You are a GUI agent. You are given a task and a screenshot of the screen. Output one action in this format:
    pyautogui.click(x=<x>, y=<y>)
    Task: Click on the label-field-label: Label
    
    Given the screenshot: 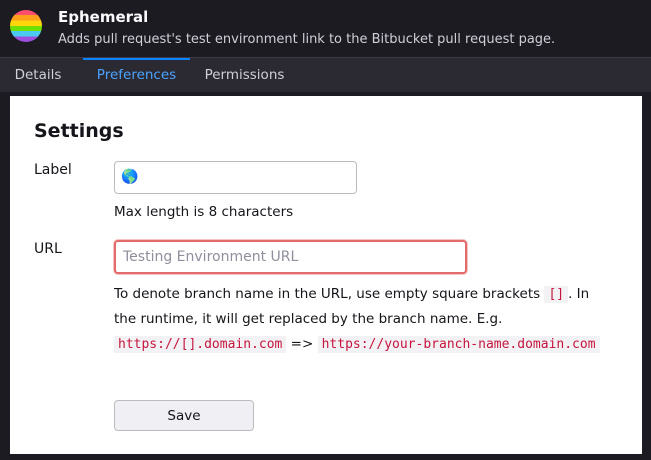 What is the action you would take?
    pyautogui.click(x=53, y=170)
    